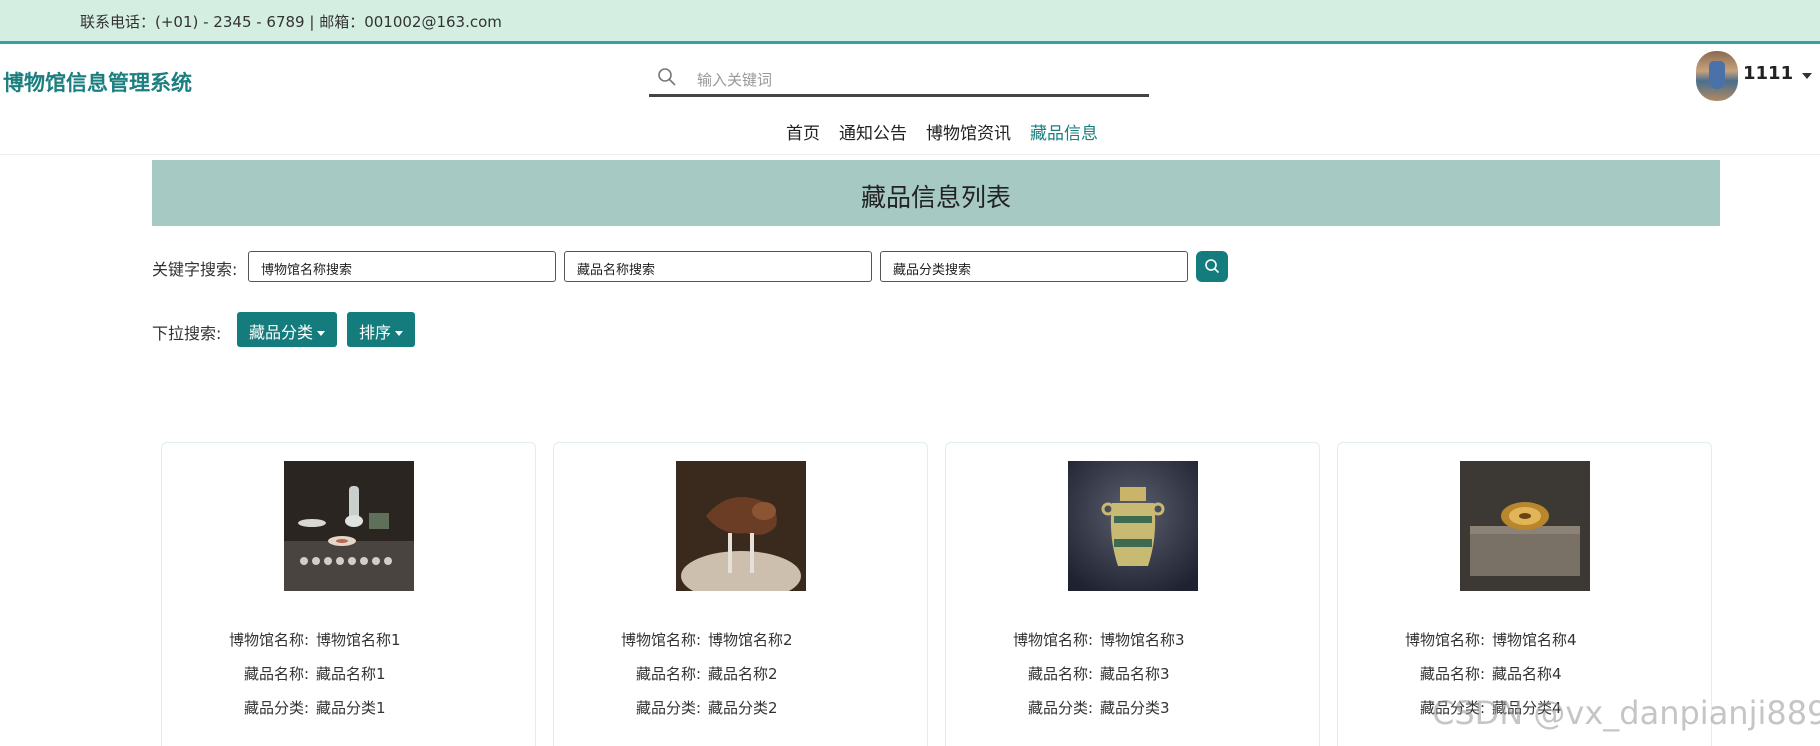  Describe the element at coordinates (750, 640) in the screenshot. I see `museum-name-value: 博物馆名称2` at that location.